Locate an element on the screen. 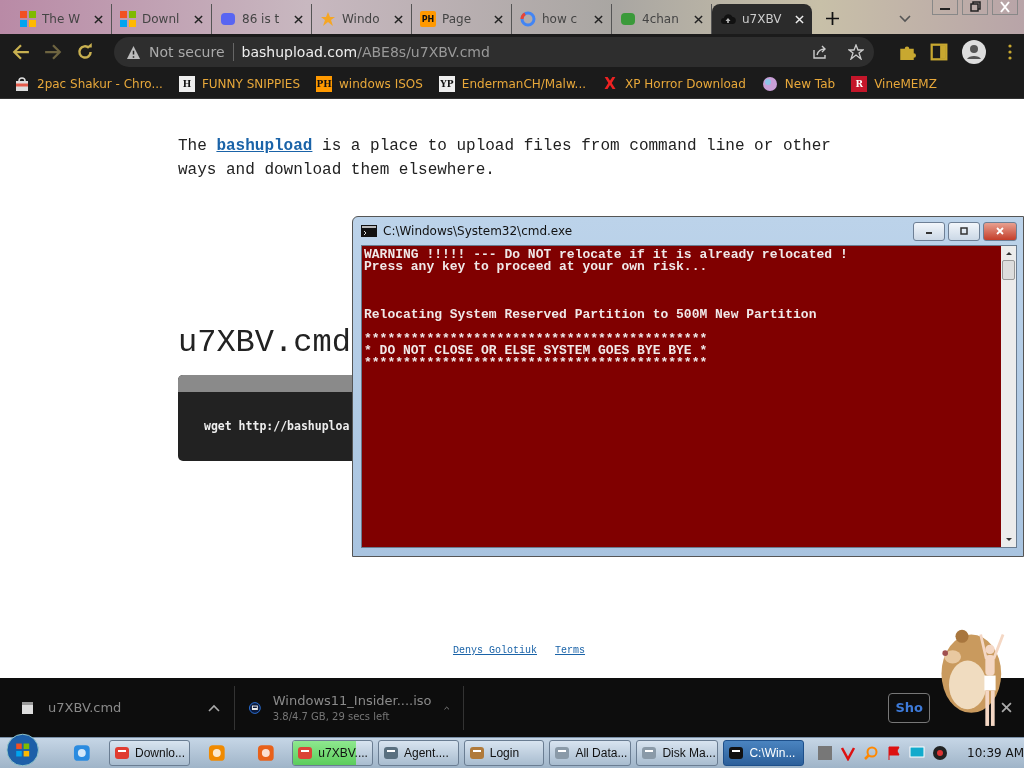  speaker-icon is located at coordinates (940, 753).